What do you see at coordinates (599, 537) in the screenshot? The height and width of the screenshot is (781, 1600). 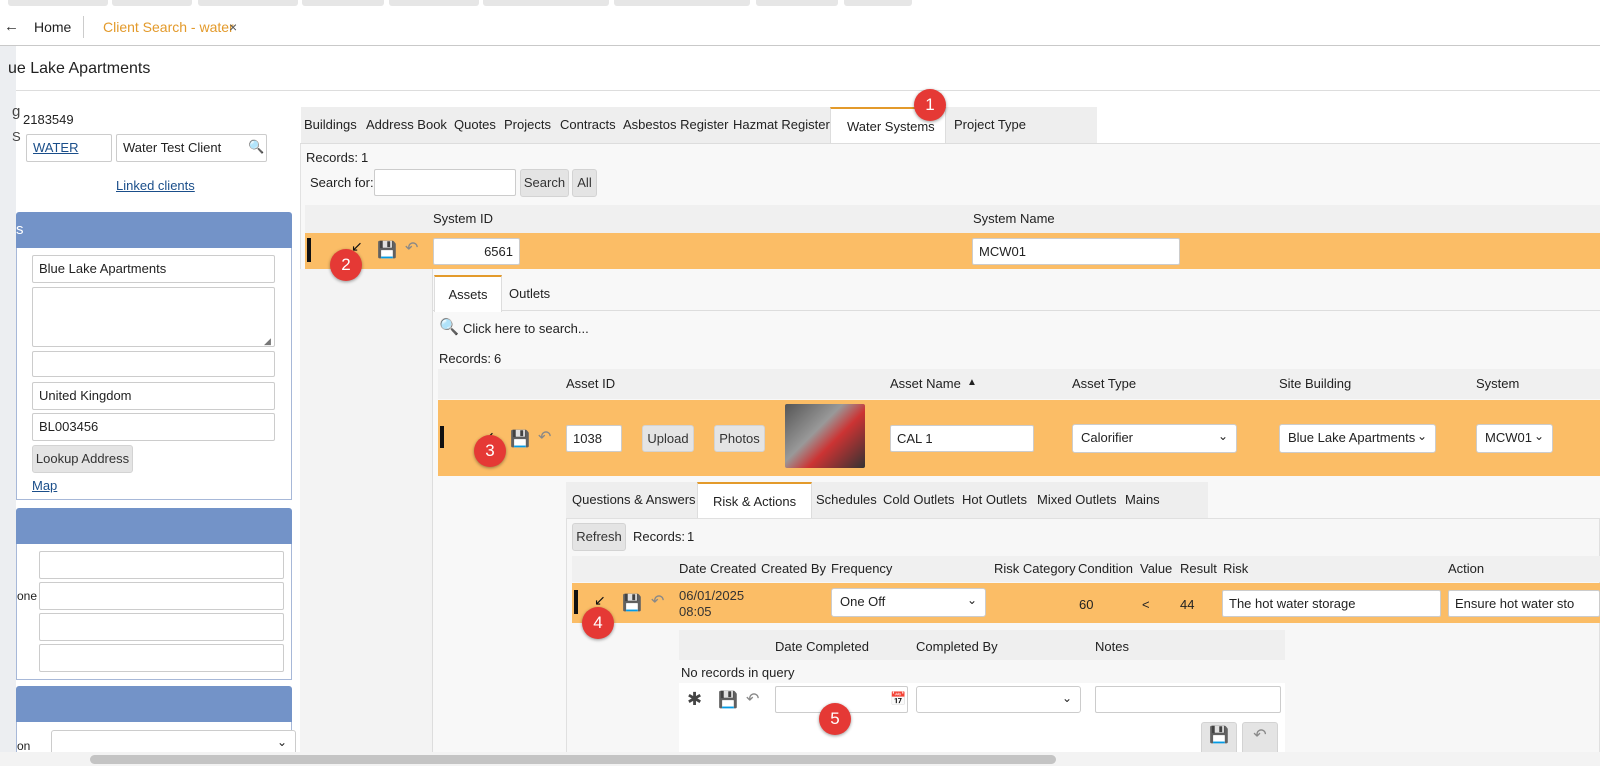 I see `refresh-button: Refresh` at bounding box center [599, 537].